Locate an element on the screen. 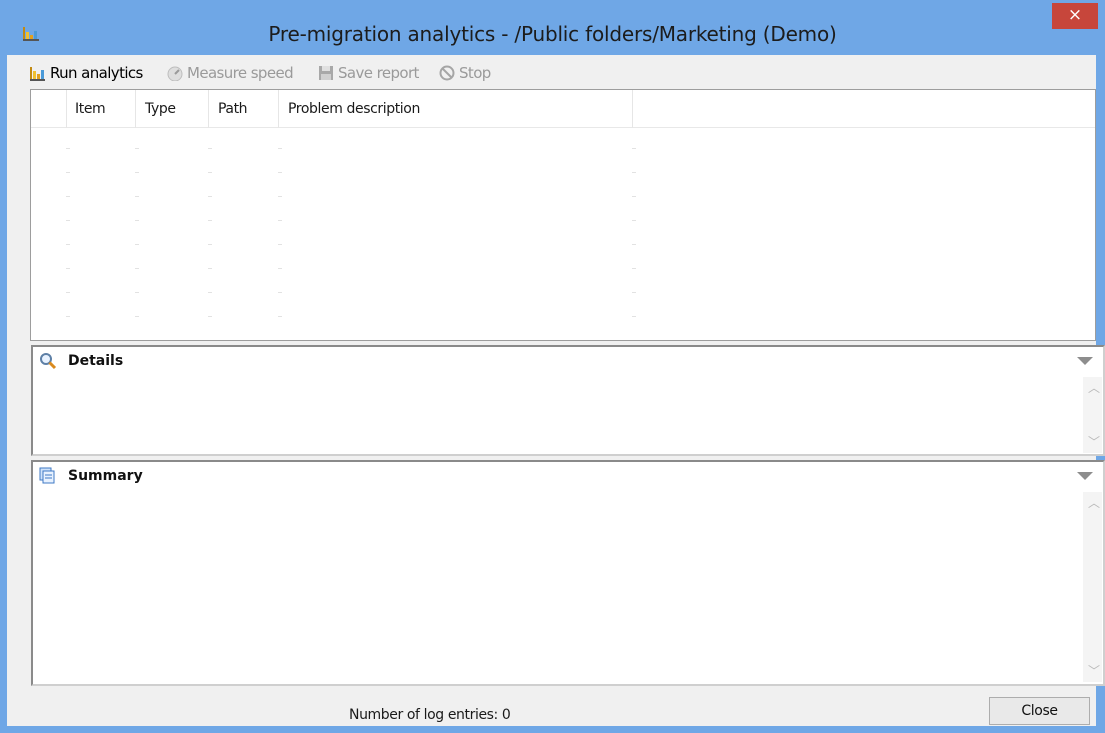 Image resolution: width=1105 pixels, height=733 pixels. grid-header: Item Type Path Problem description is located at coordinates (563, 109).